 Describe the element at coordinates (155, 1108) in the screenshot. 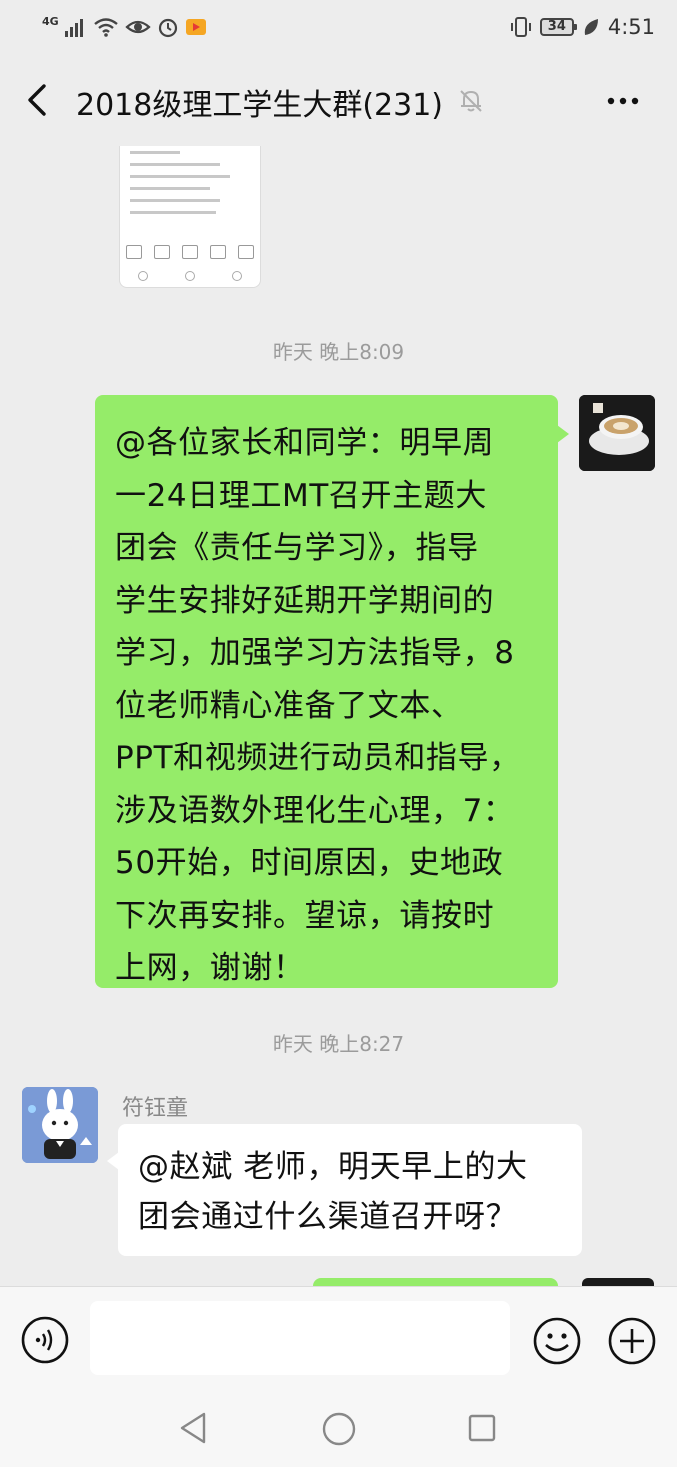

I see `sender-name: 符钰童` at that location.